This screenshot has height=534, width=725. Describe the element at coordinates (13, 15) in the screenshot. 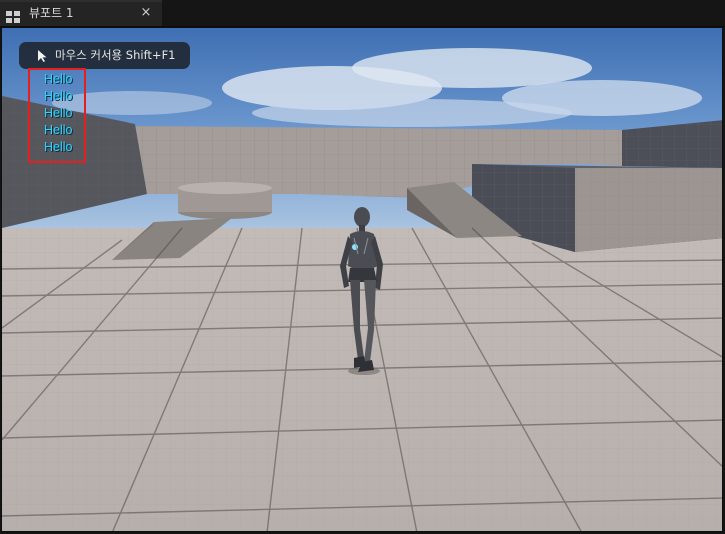

I see `viewport-layout-icon` at that location.